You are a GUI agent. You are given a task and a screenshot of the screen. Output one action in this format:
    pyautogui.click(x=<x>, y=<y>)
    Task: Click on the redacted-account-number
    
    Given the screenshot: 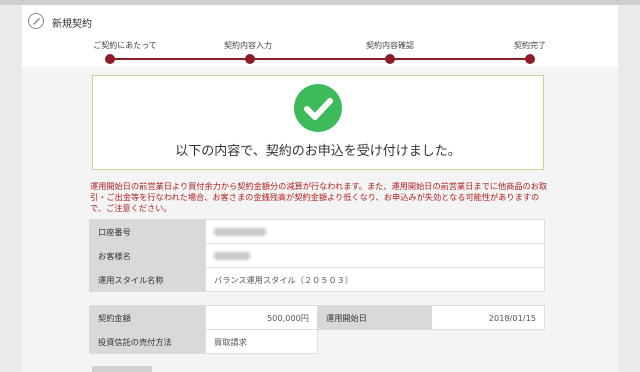 What is the action you would take?
    pyautogui.click(x=240, y=232)
    